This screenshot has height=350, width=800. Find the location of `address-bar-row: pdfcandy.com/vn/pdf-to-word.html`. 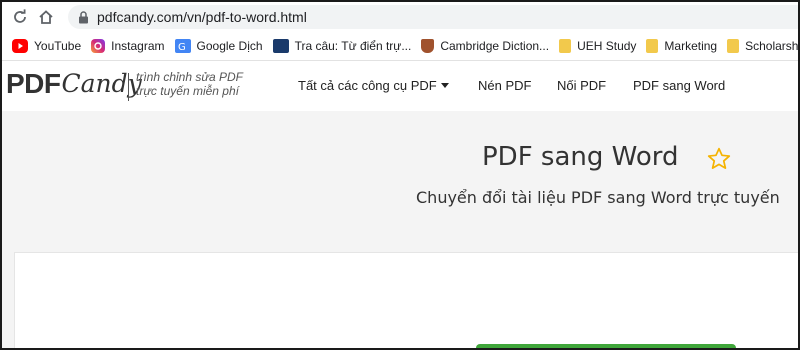

address-bar-row: pdfcandy.com/vn/pdf-to-word.html is located at coordinates (400, 17).